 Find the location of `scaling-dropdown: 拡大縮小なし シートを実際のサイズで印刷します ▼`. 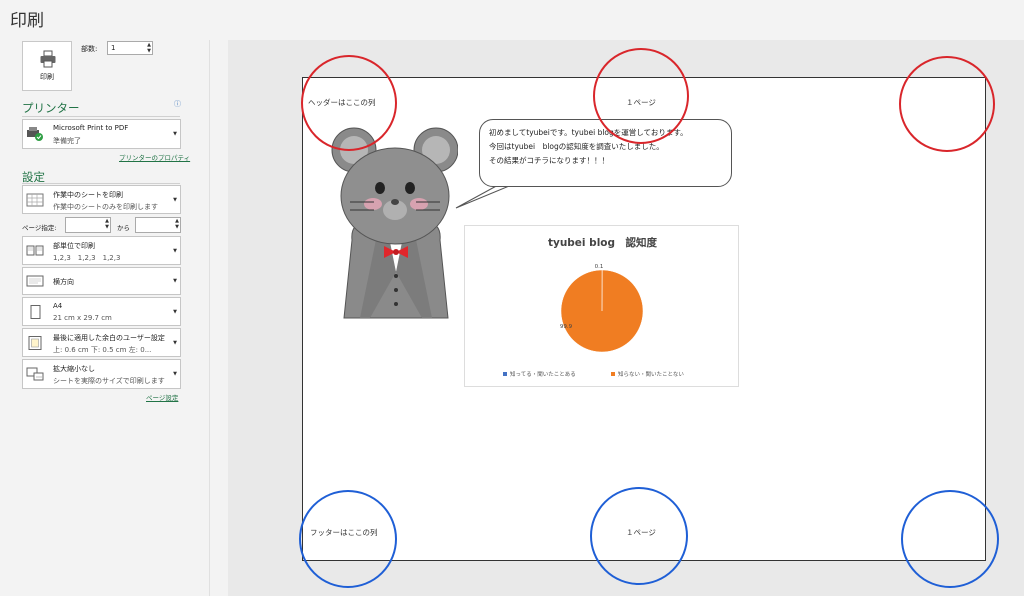

scaling-dropdown: 拡大縮小なし シートを実際のサイズで印刷します ▼ is located at coordinates (101, 374).